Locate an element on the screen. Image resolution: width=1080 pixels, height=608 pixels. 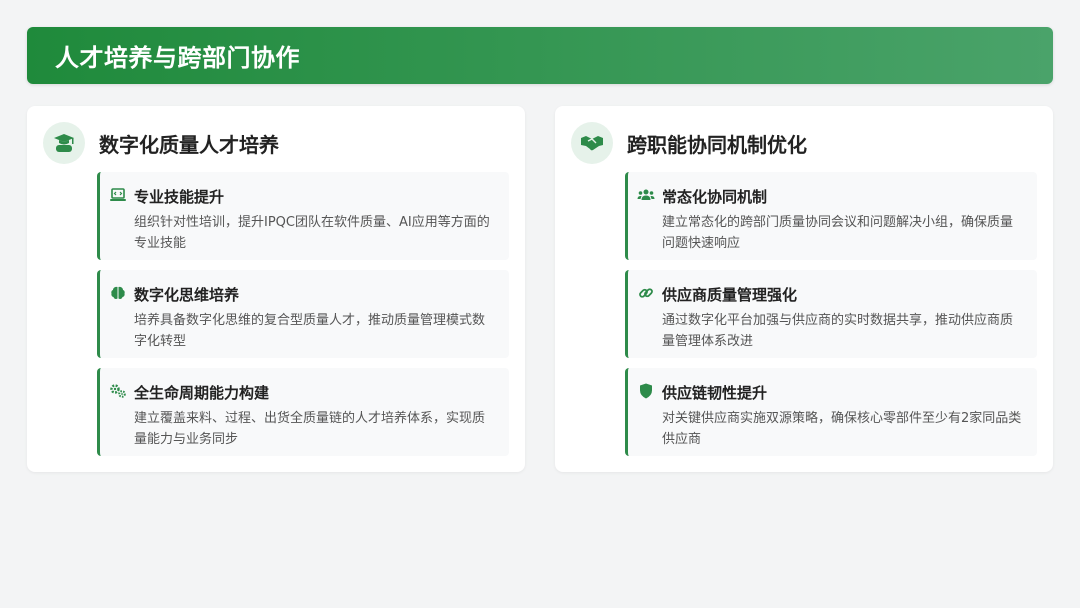
card-description: 建立覆盖来料、过程、出货全质量链的人才培养体系，实现质量能力与业务同步 is located at coordinates (310, 429).